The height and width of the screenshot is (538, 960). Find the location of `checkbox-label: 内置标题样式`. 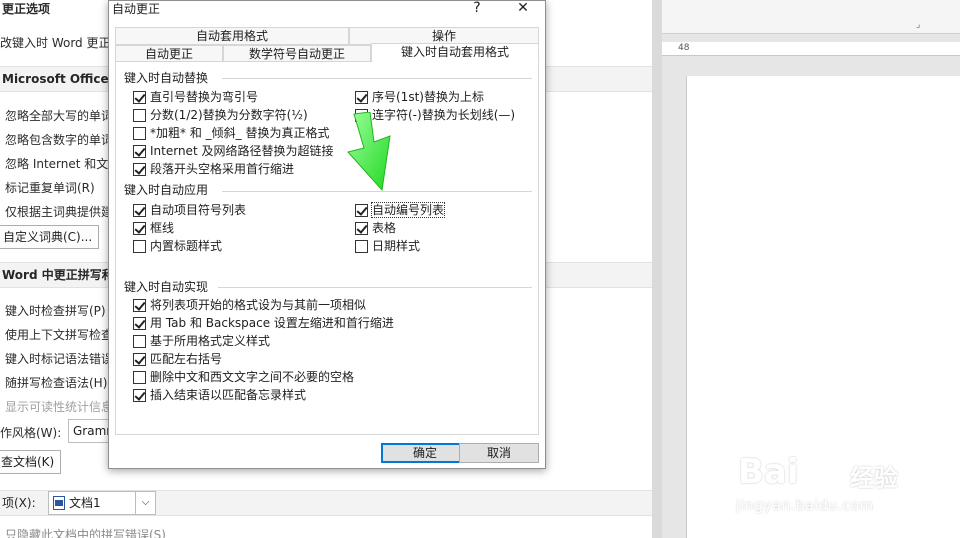

checkbox-label: 内置标题样式 is located at coordinates (186, 246).